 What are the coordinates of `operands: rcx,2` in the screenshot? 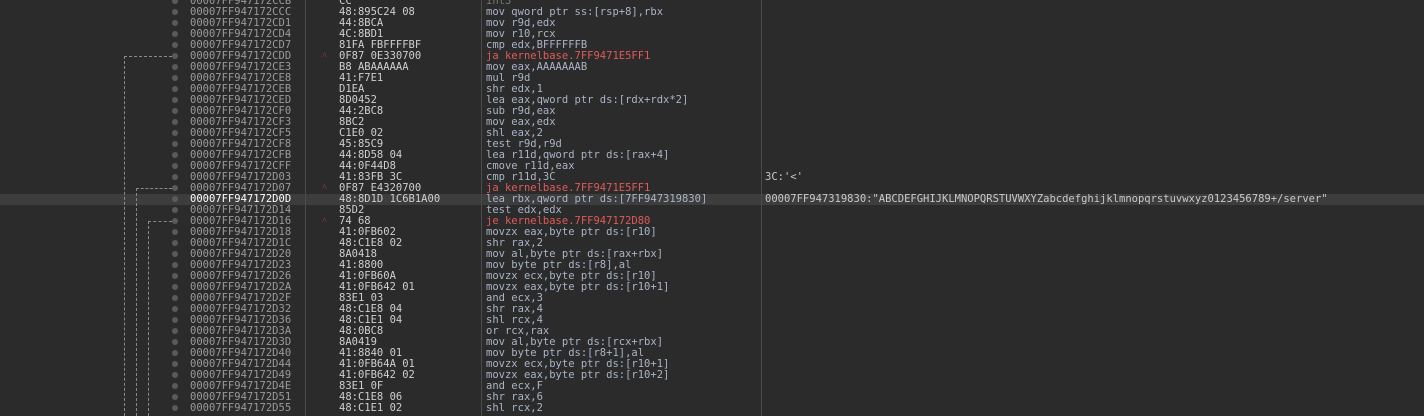 It's located at (527, 408).